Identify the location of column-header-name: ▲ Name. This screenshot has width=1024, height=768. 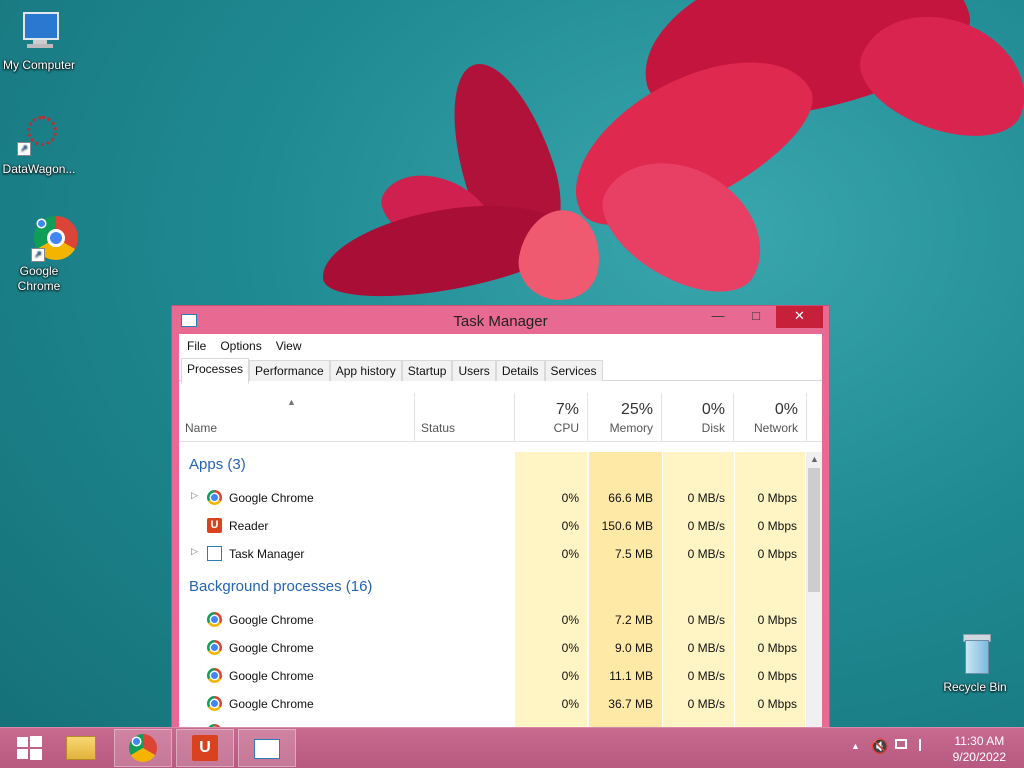
(297, 417).